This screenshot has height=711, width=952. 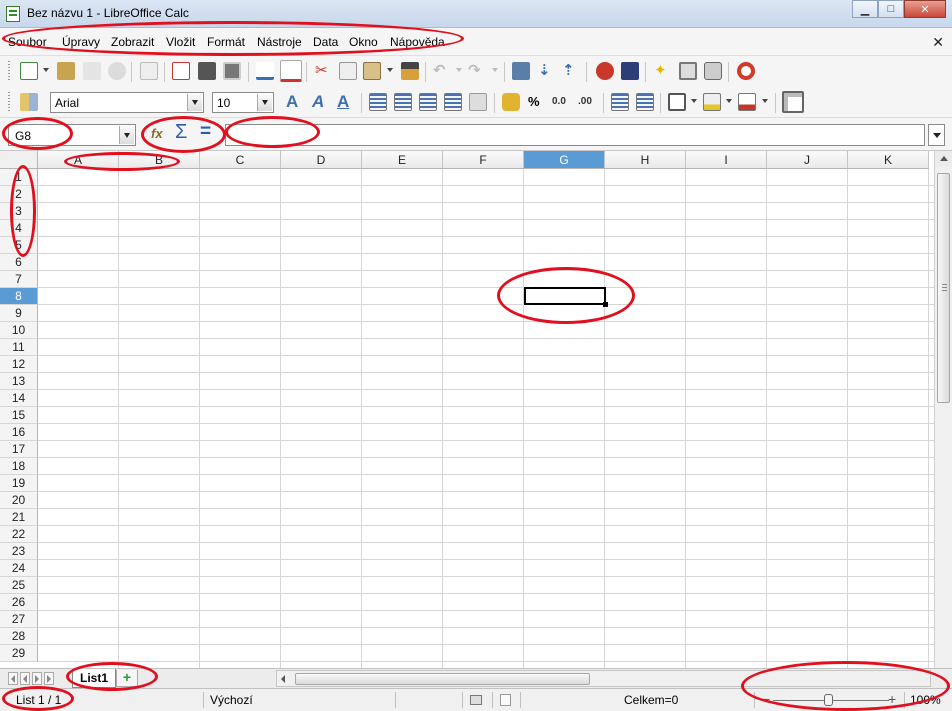 I want to click on sort-ascending-icon: ⇣, so click(x=544, y=71).